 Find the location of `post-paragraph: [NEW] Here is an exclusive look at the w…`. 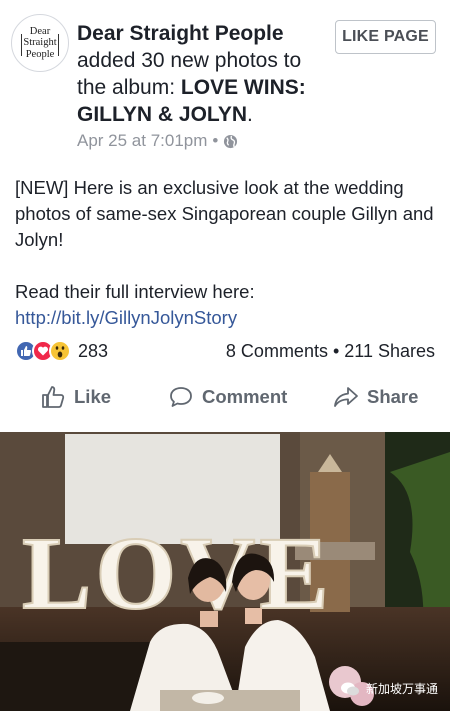

post-paragraph: [NEW] Here is an exclusive look at the w… is located at coordinates (224, 213).